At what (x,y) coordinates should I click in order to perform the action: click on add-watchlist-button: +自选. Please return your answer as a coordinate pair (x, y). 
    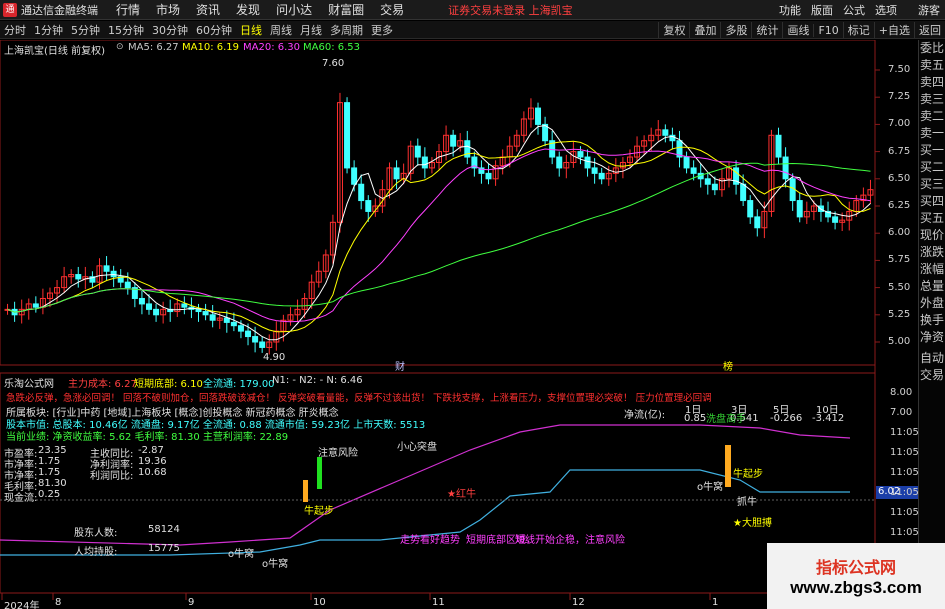
    Looking at the image, I should click on (893, 30).